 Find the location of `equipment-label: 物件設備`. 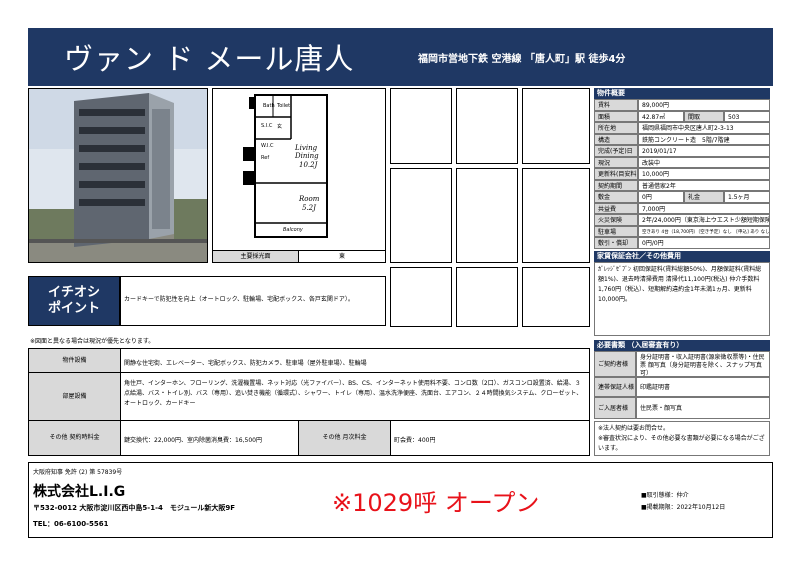

equipment-label: 物件設備 is located at coordinates (75, 361).